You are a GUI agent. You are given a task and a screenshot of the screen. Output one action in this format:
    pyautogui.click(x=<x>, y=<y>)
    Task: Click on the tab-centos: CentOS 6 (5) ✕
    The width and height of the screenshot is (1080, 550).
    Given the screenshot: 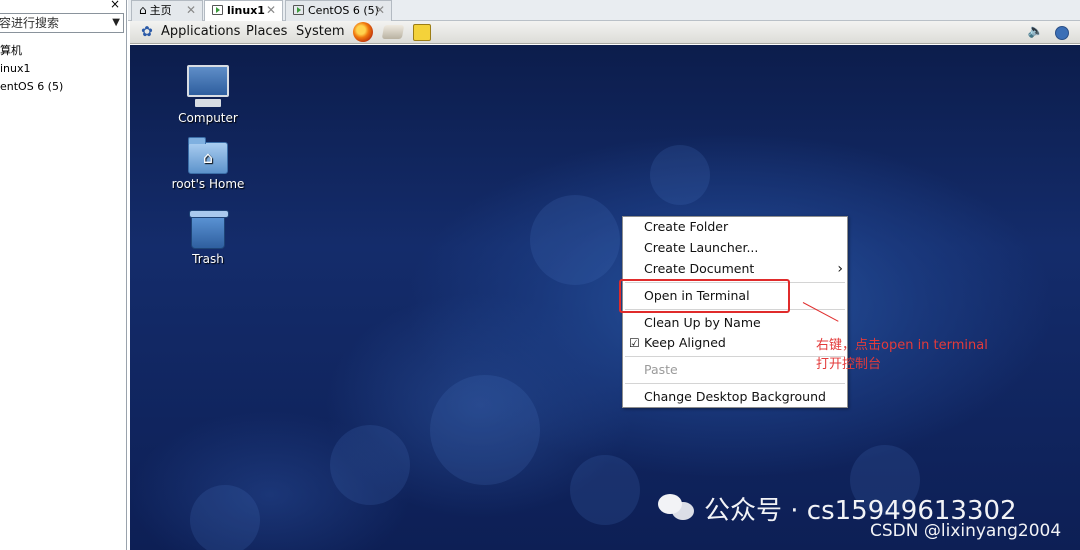 What is the action you would take?
    pyautogui.click(x=338, y=10)
    